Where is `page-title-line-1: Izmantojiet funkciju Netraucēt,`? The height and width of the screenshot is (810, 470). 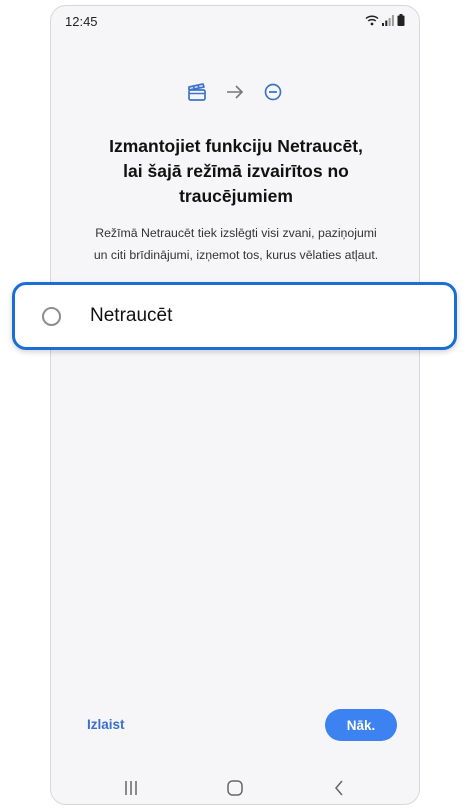 page-title-line-1: Izmantojiet funkciju Netraucēt, is located at coordinates (236, 146).